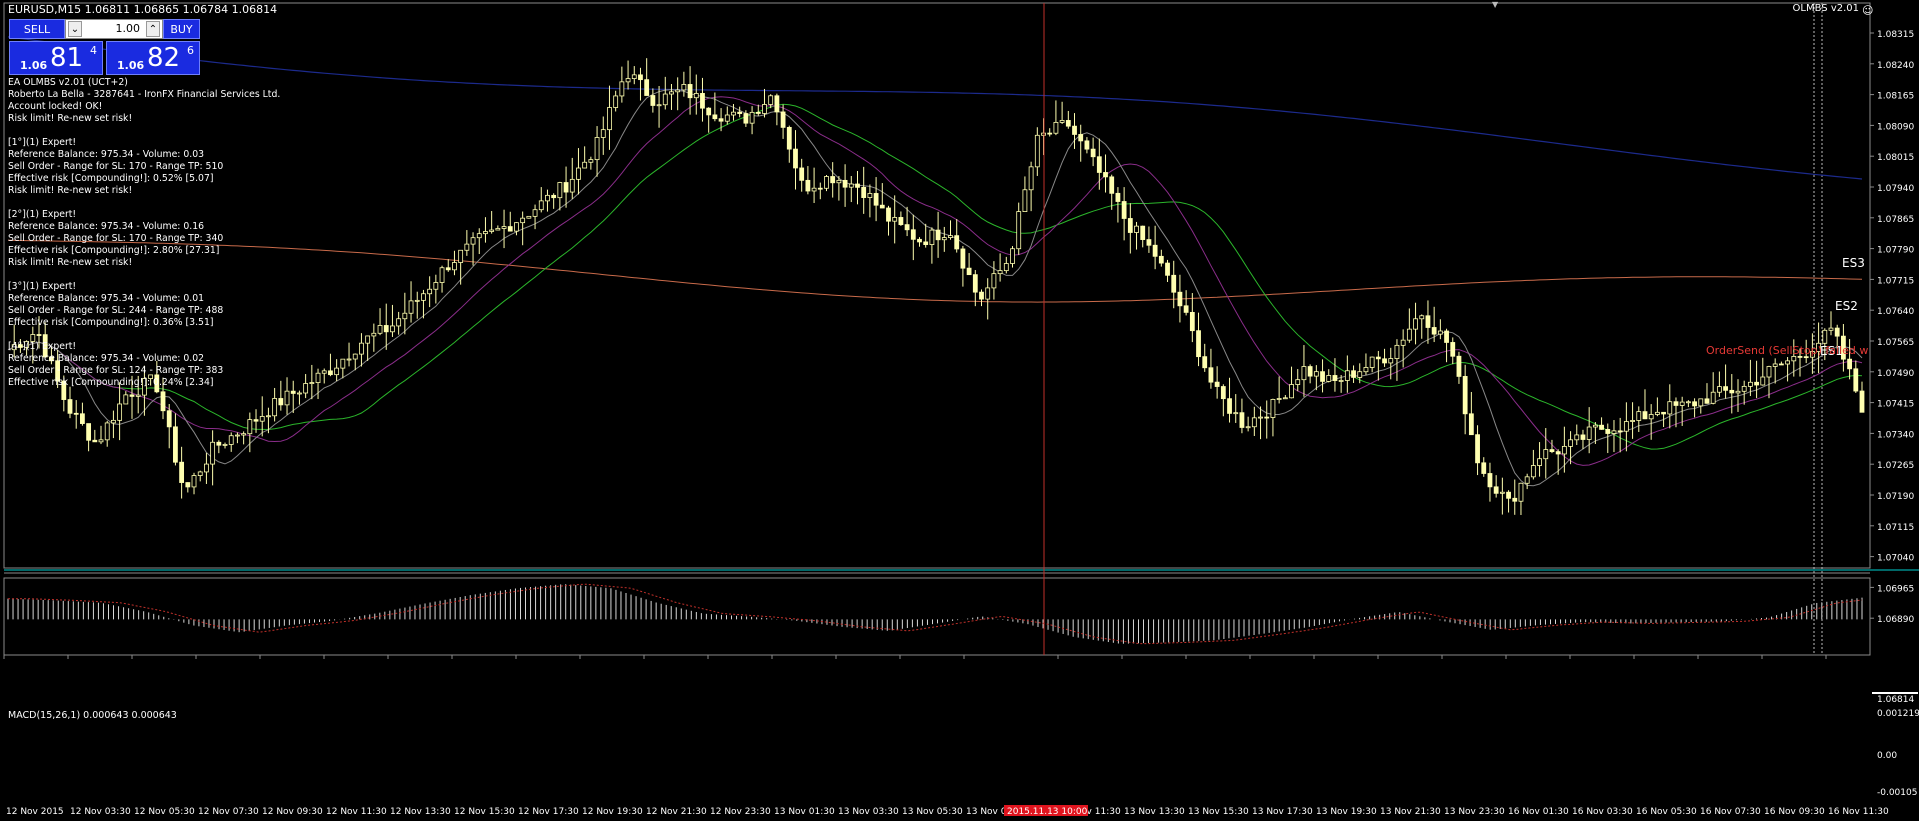 Image resolution: width=1919 pixels, height=821 pixels. I want to click on macd-tick-label: 0.00, so click(1887, 756).